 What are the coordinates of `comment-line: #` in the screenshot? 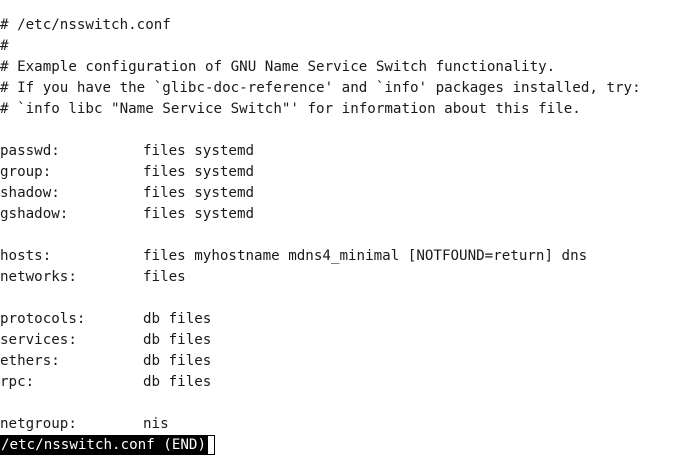 It's located at (4, 46).